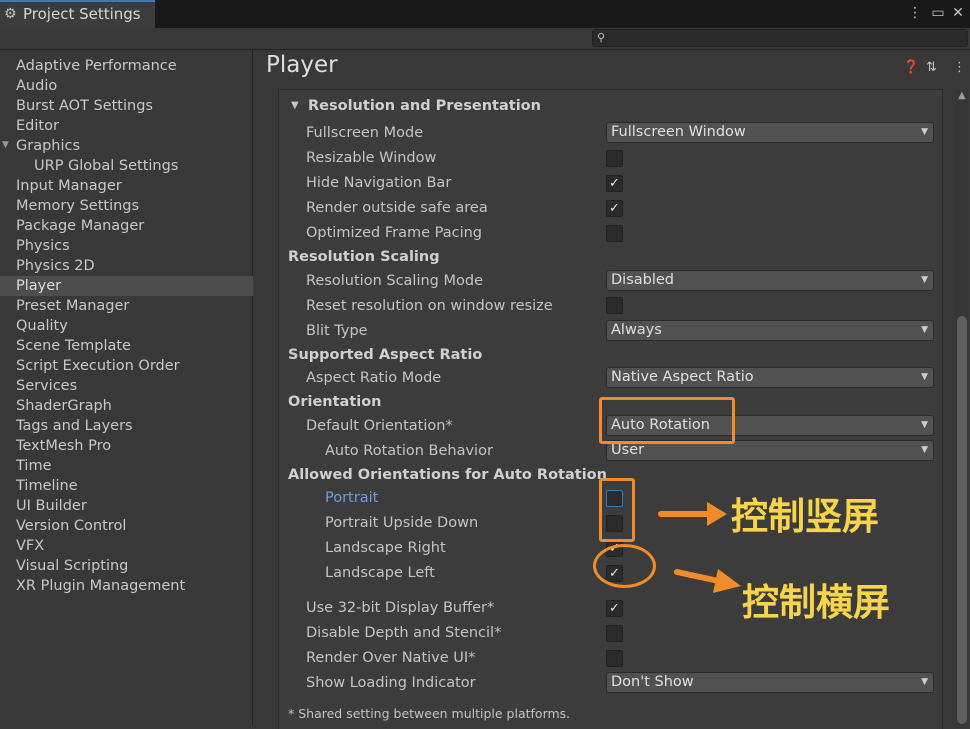 The width and height of the screenshot is (970, 729). Describe the element at coordinates (71, 526) in the screenshot. I see `sidebar-item-label: Version Control` at that location.